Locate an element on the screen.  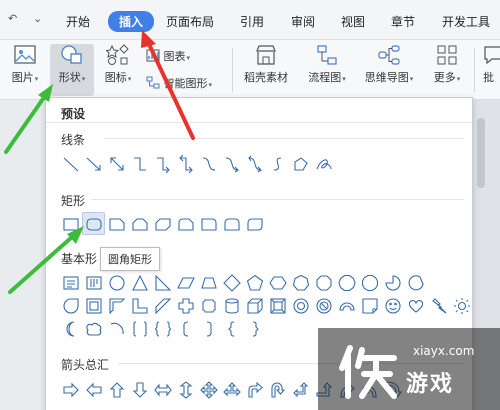
down-arrow-shape is located at coordinates (139, 389).